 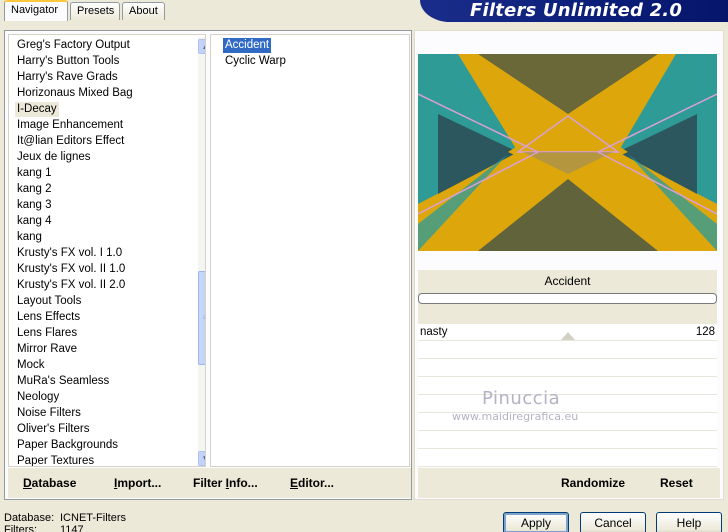 What do you see at coordinates (30, 365) in the screenshot?
I see `category-item: Mock` at bounding box center [30, 365].